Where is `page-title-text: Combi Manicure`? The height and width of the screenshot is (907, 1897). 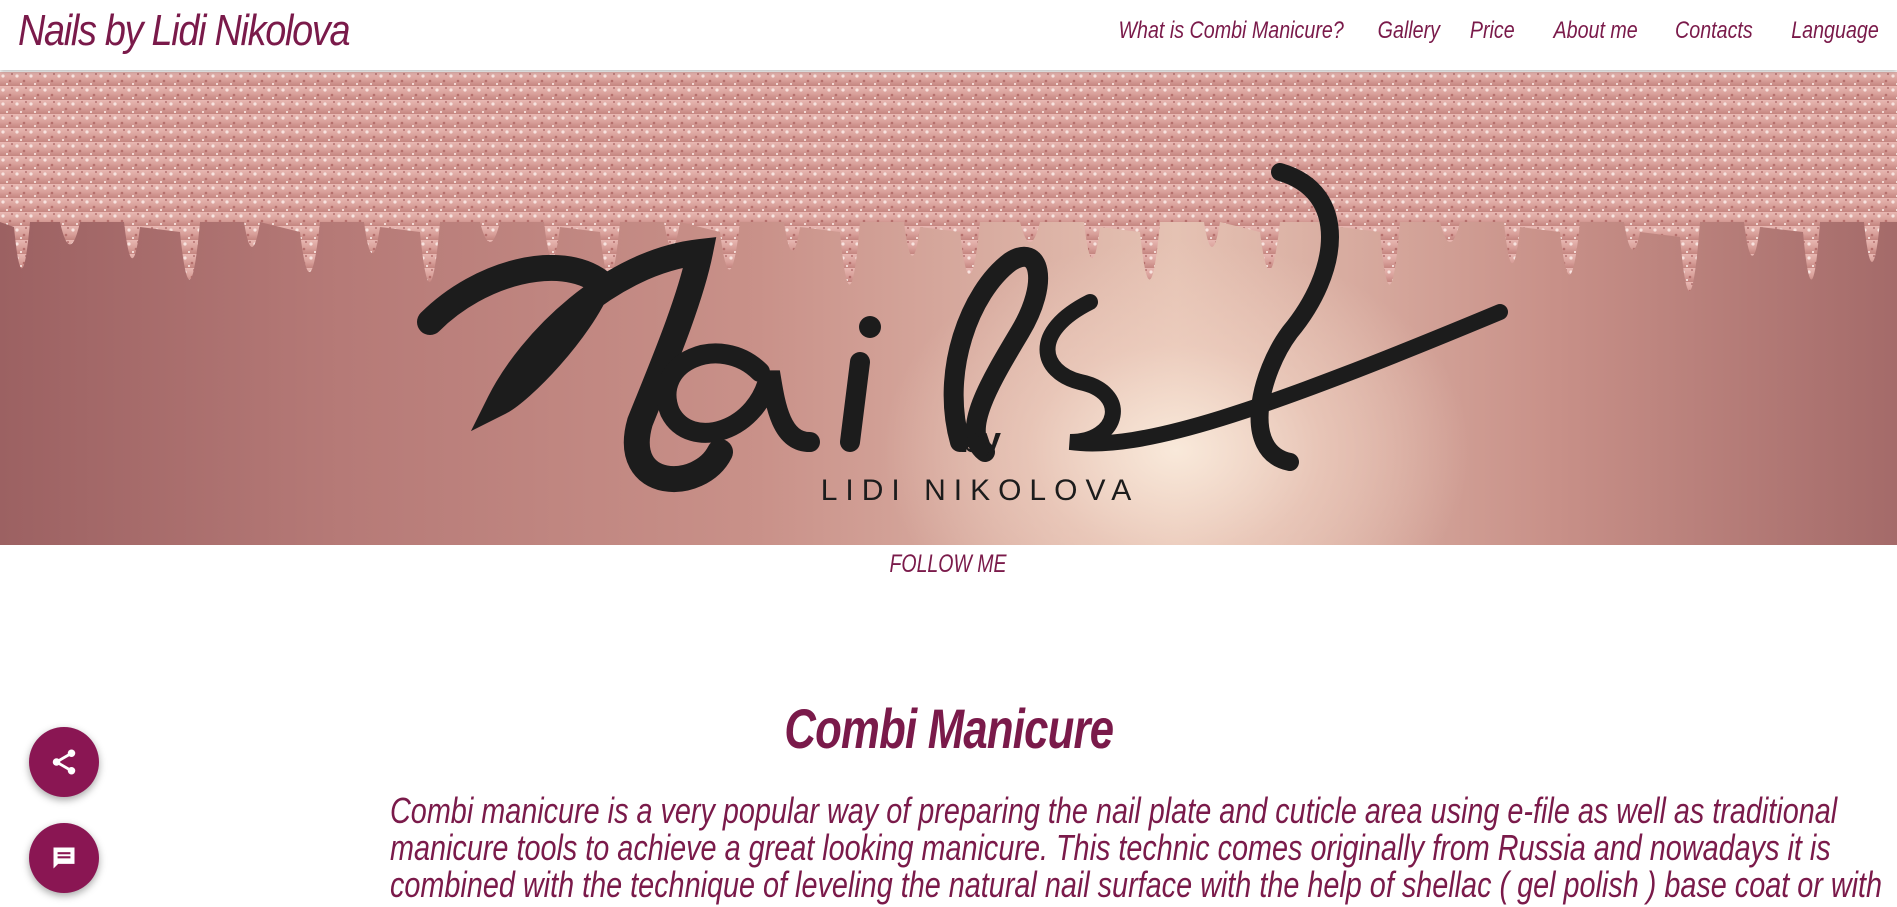 page-title-text: Combi Manicure is located at coordinates (949, 728).